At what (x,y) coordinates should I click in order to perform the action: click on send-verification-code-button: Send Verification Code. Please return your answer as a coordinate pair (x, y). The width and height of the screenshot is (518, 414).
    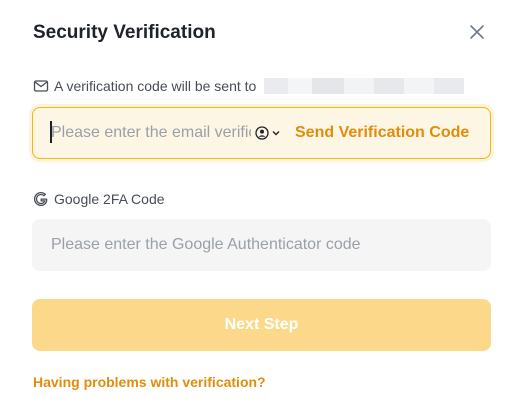
    Looking at the image, I should click on (382, 133).